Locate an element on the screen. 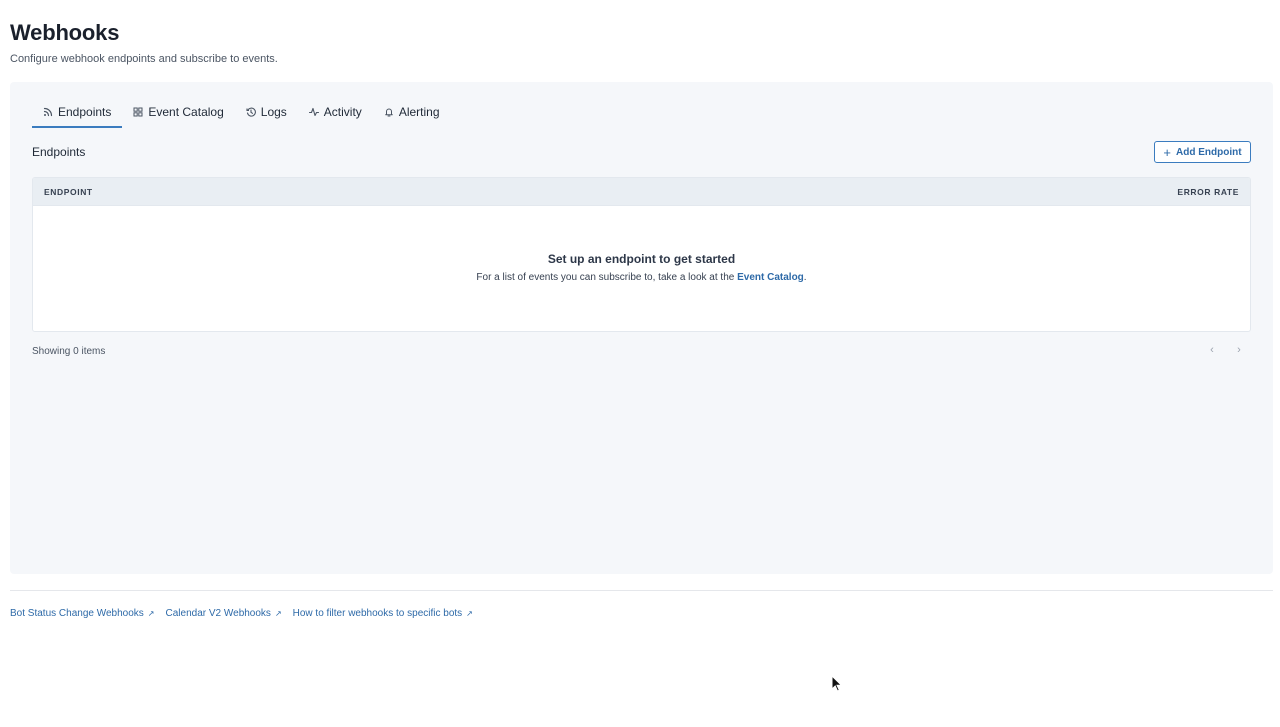 The height and width of the screenshot is (727, 1280). empty-state-suffix: . is located at coordinates (805, 277).